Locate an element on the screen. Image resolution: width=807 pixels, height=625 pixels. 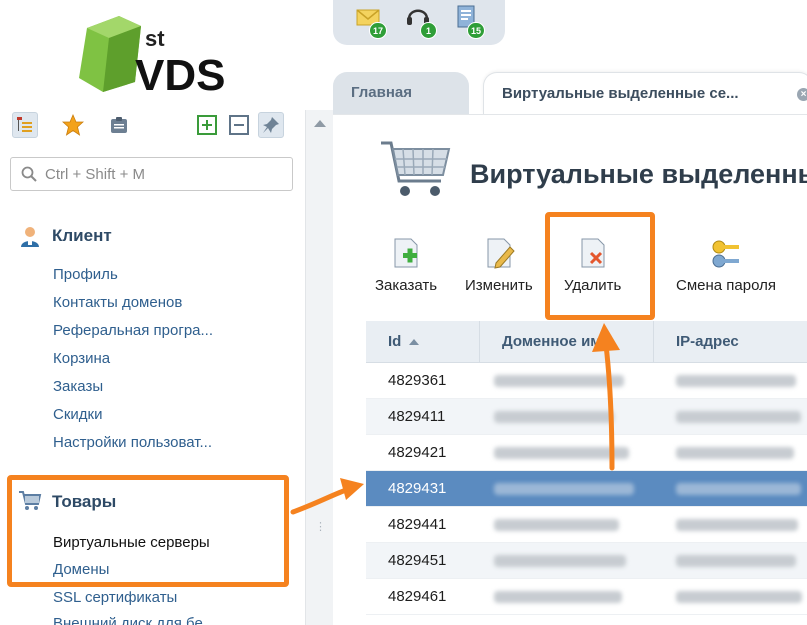
arrow-head-up-icon is located at coordinates (606, 337).